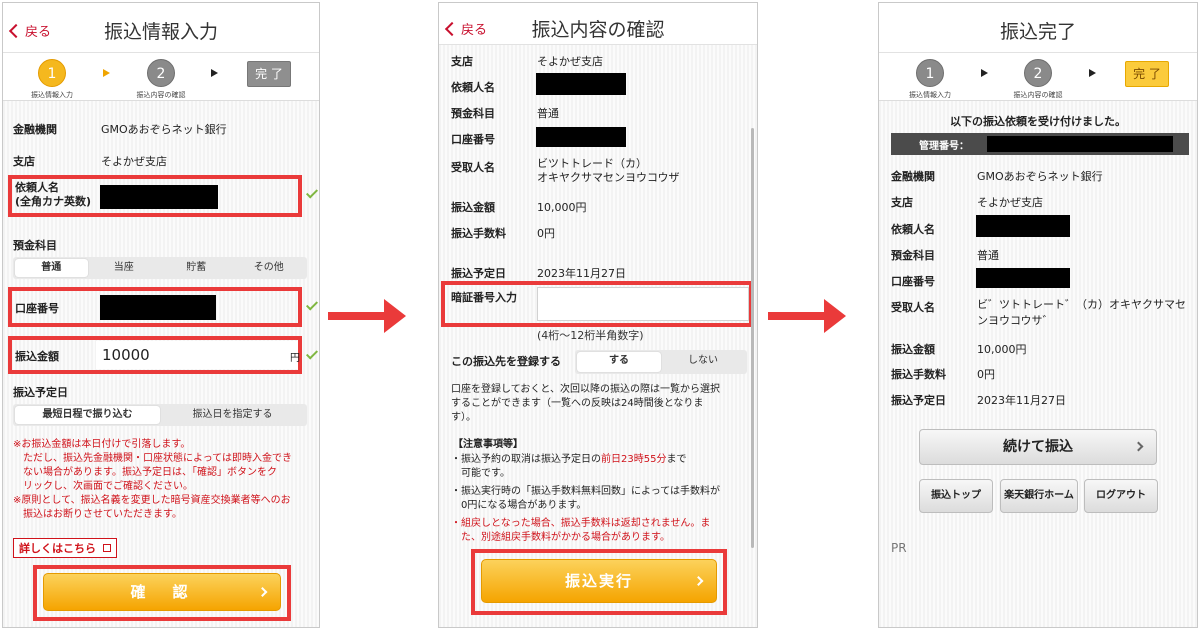  Describe the element at coordinates (232, 415) in the screenshot. I see `date-option-specify: 振込日を指定する` at that location.